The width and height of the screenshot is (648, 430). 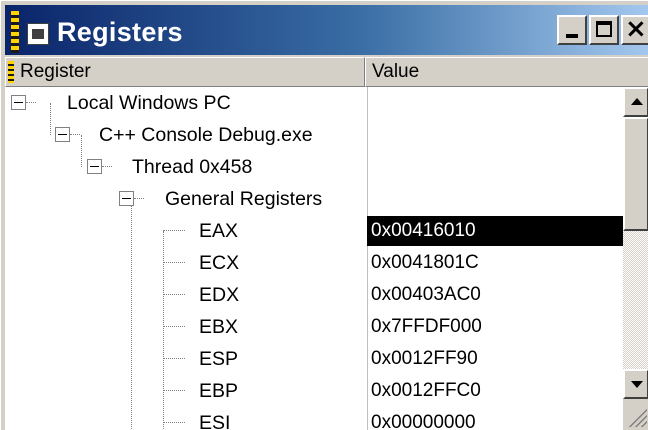 I want to click on window-title: Registers, so click(x=120, y=32).